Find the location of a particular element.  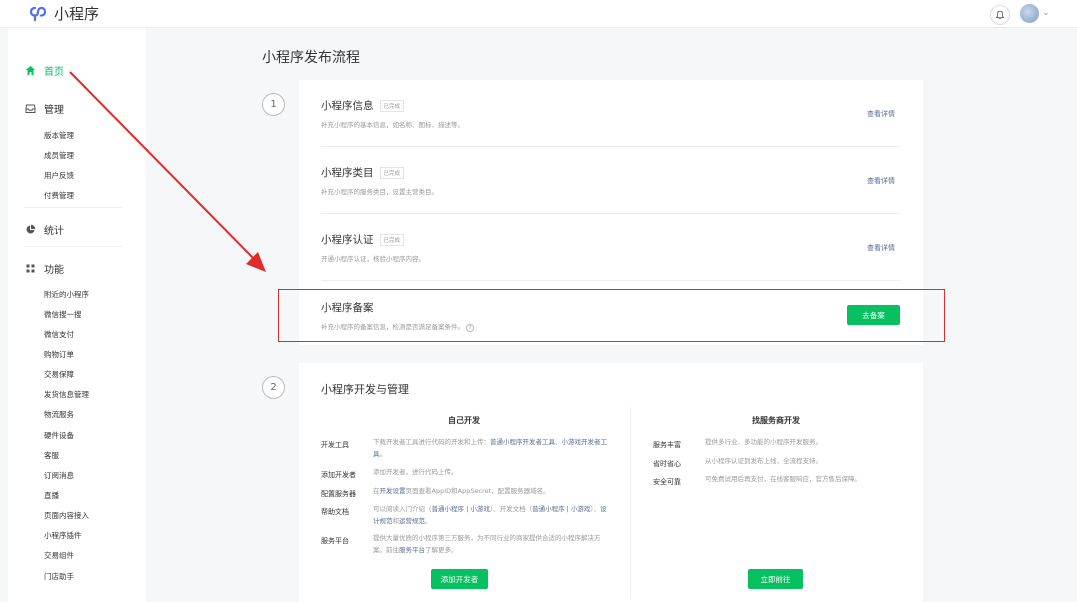

sidebar-subitem-live: 直播 is located at coordinates (51, 495).